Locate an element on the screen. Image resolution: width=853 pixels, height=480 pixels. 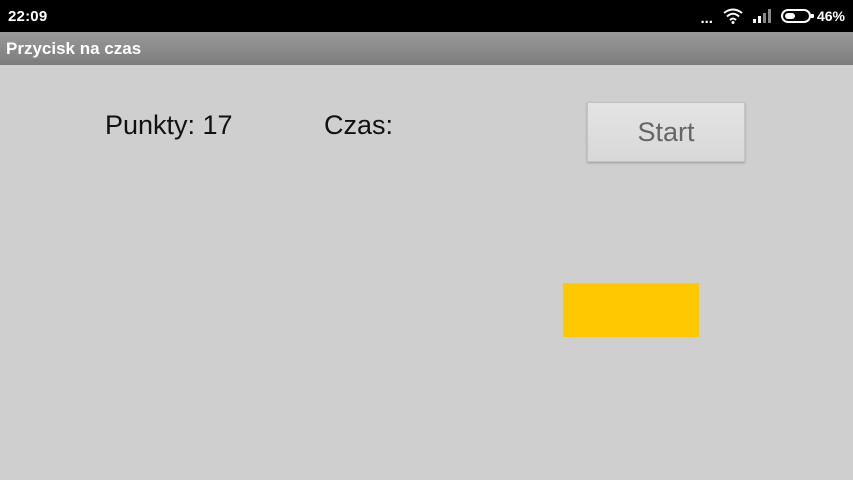
battery-tip is located at coordinates (812, 16).